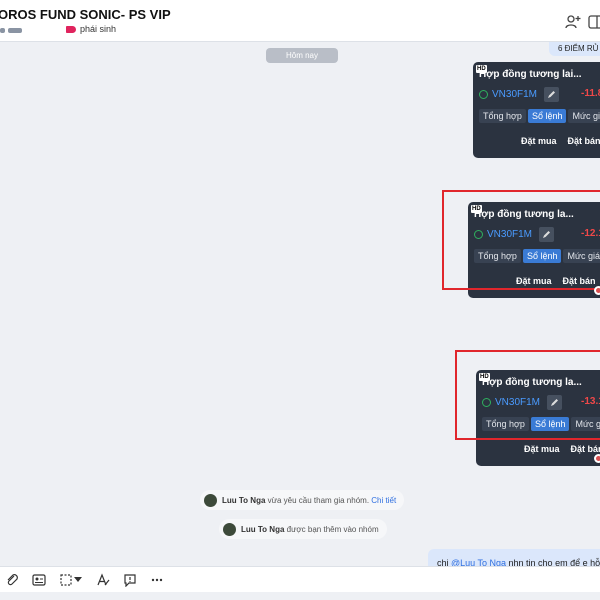  I want to click on message-text: 6 ĐIỂM RỦ, so click(578, 48).